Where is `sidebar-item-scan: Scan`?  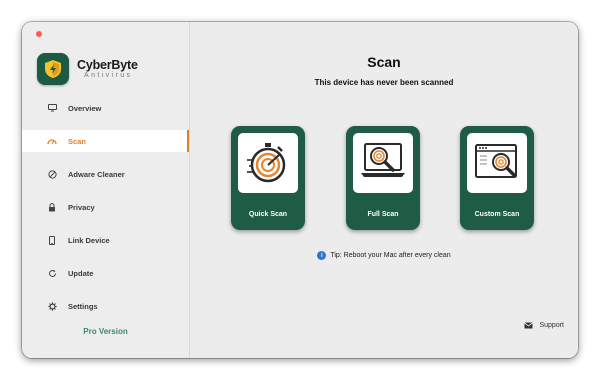 sidebar-item-scan: Scan is located at coordinates (105, 141).